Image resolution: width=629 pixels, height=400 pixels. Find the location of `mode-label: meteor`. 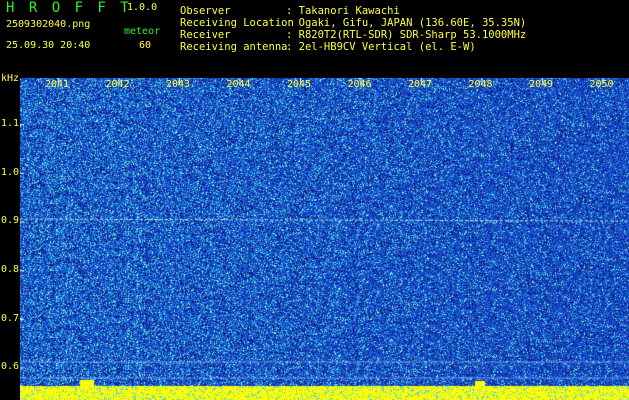

mode-label: meteor is located at coordinates (142, 31).